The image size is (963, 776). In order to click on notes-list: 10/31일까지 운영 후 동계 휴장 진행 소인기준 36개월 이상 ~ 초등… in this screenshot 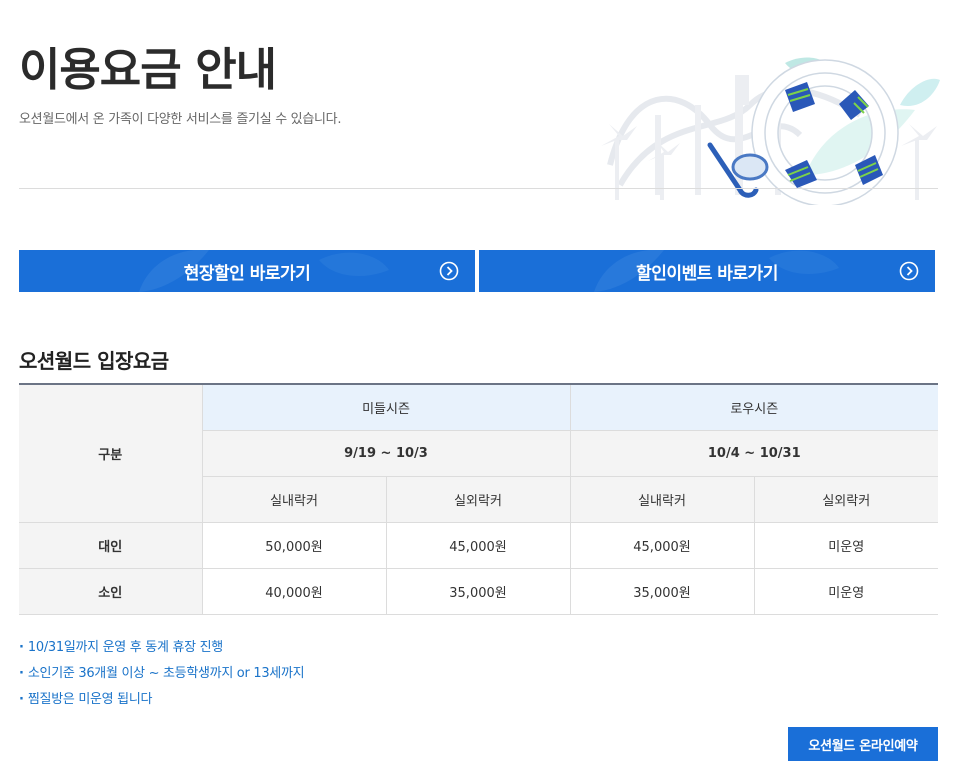, I will do `click(162, 677)`.